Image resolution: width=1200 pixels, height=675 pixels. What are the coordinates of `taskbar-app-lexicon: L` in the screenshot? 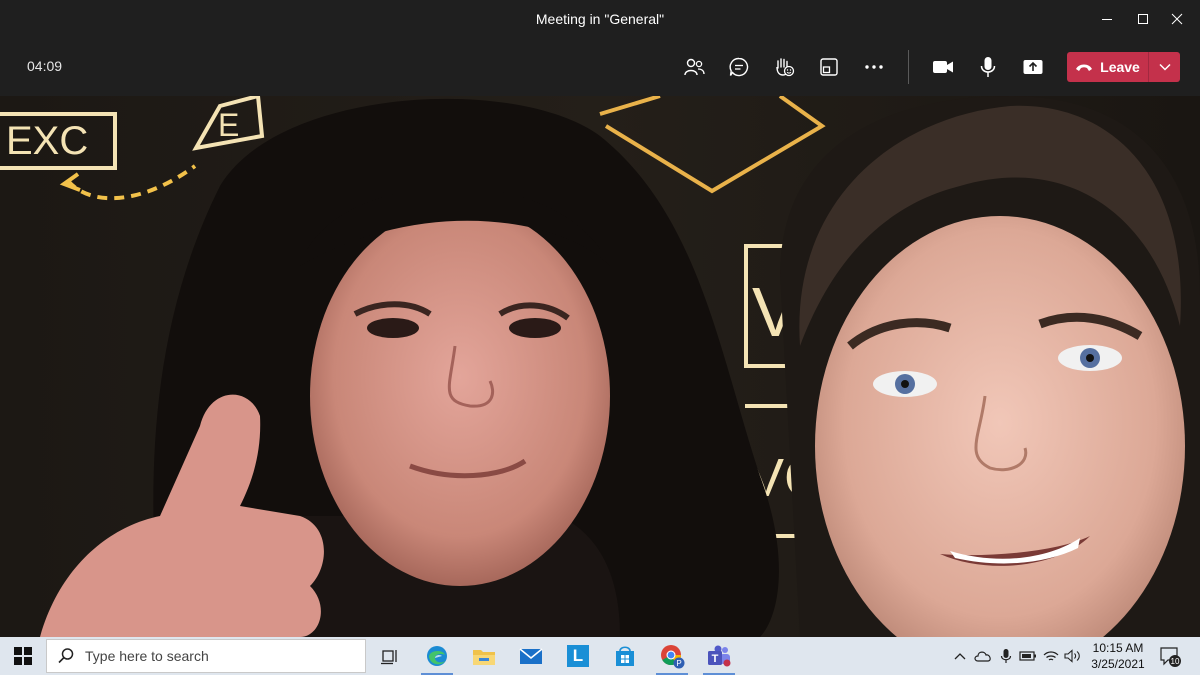 It's located at (578, 656).